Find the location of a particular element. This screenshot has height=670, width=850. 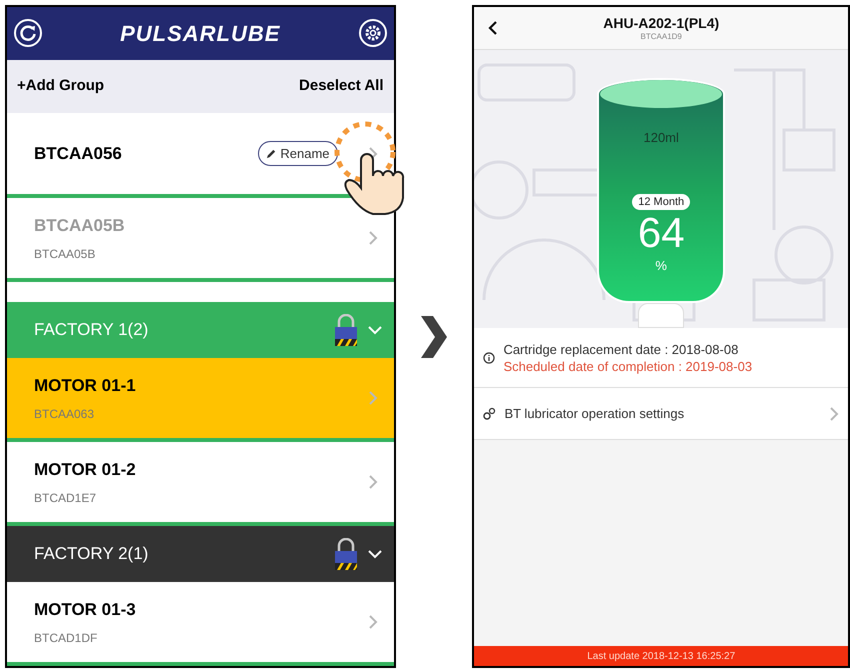

device-id: BTCAA1D9 is located at coordinates (661, 37).